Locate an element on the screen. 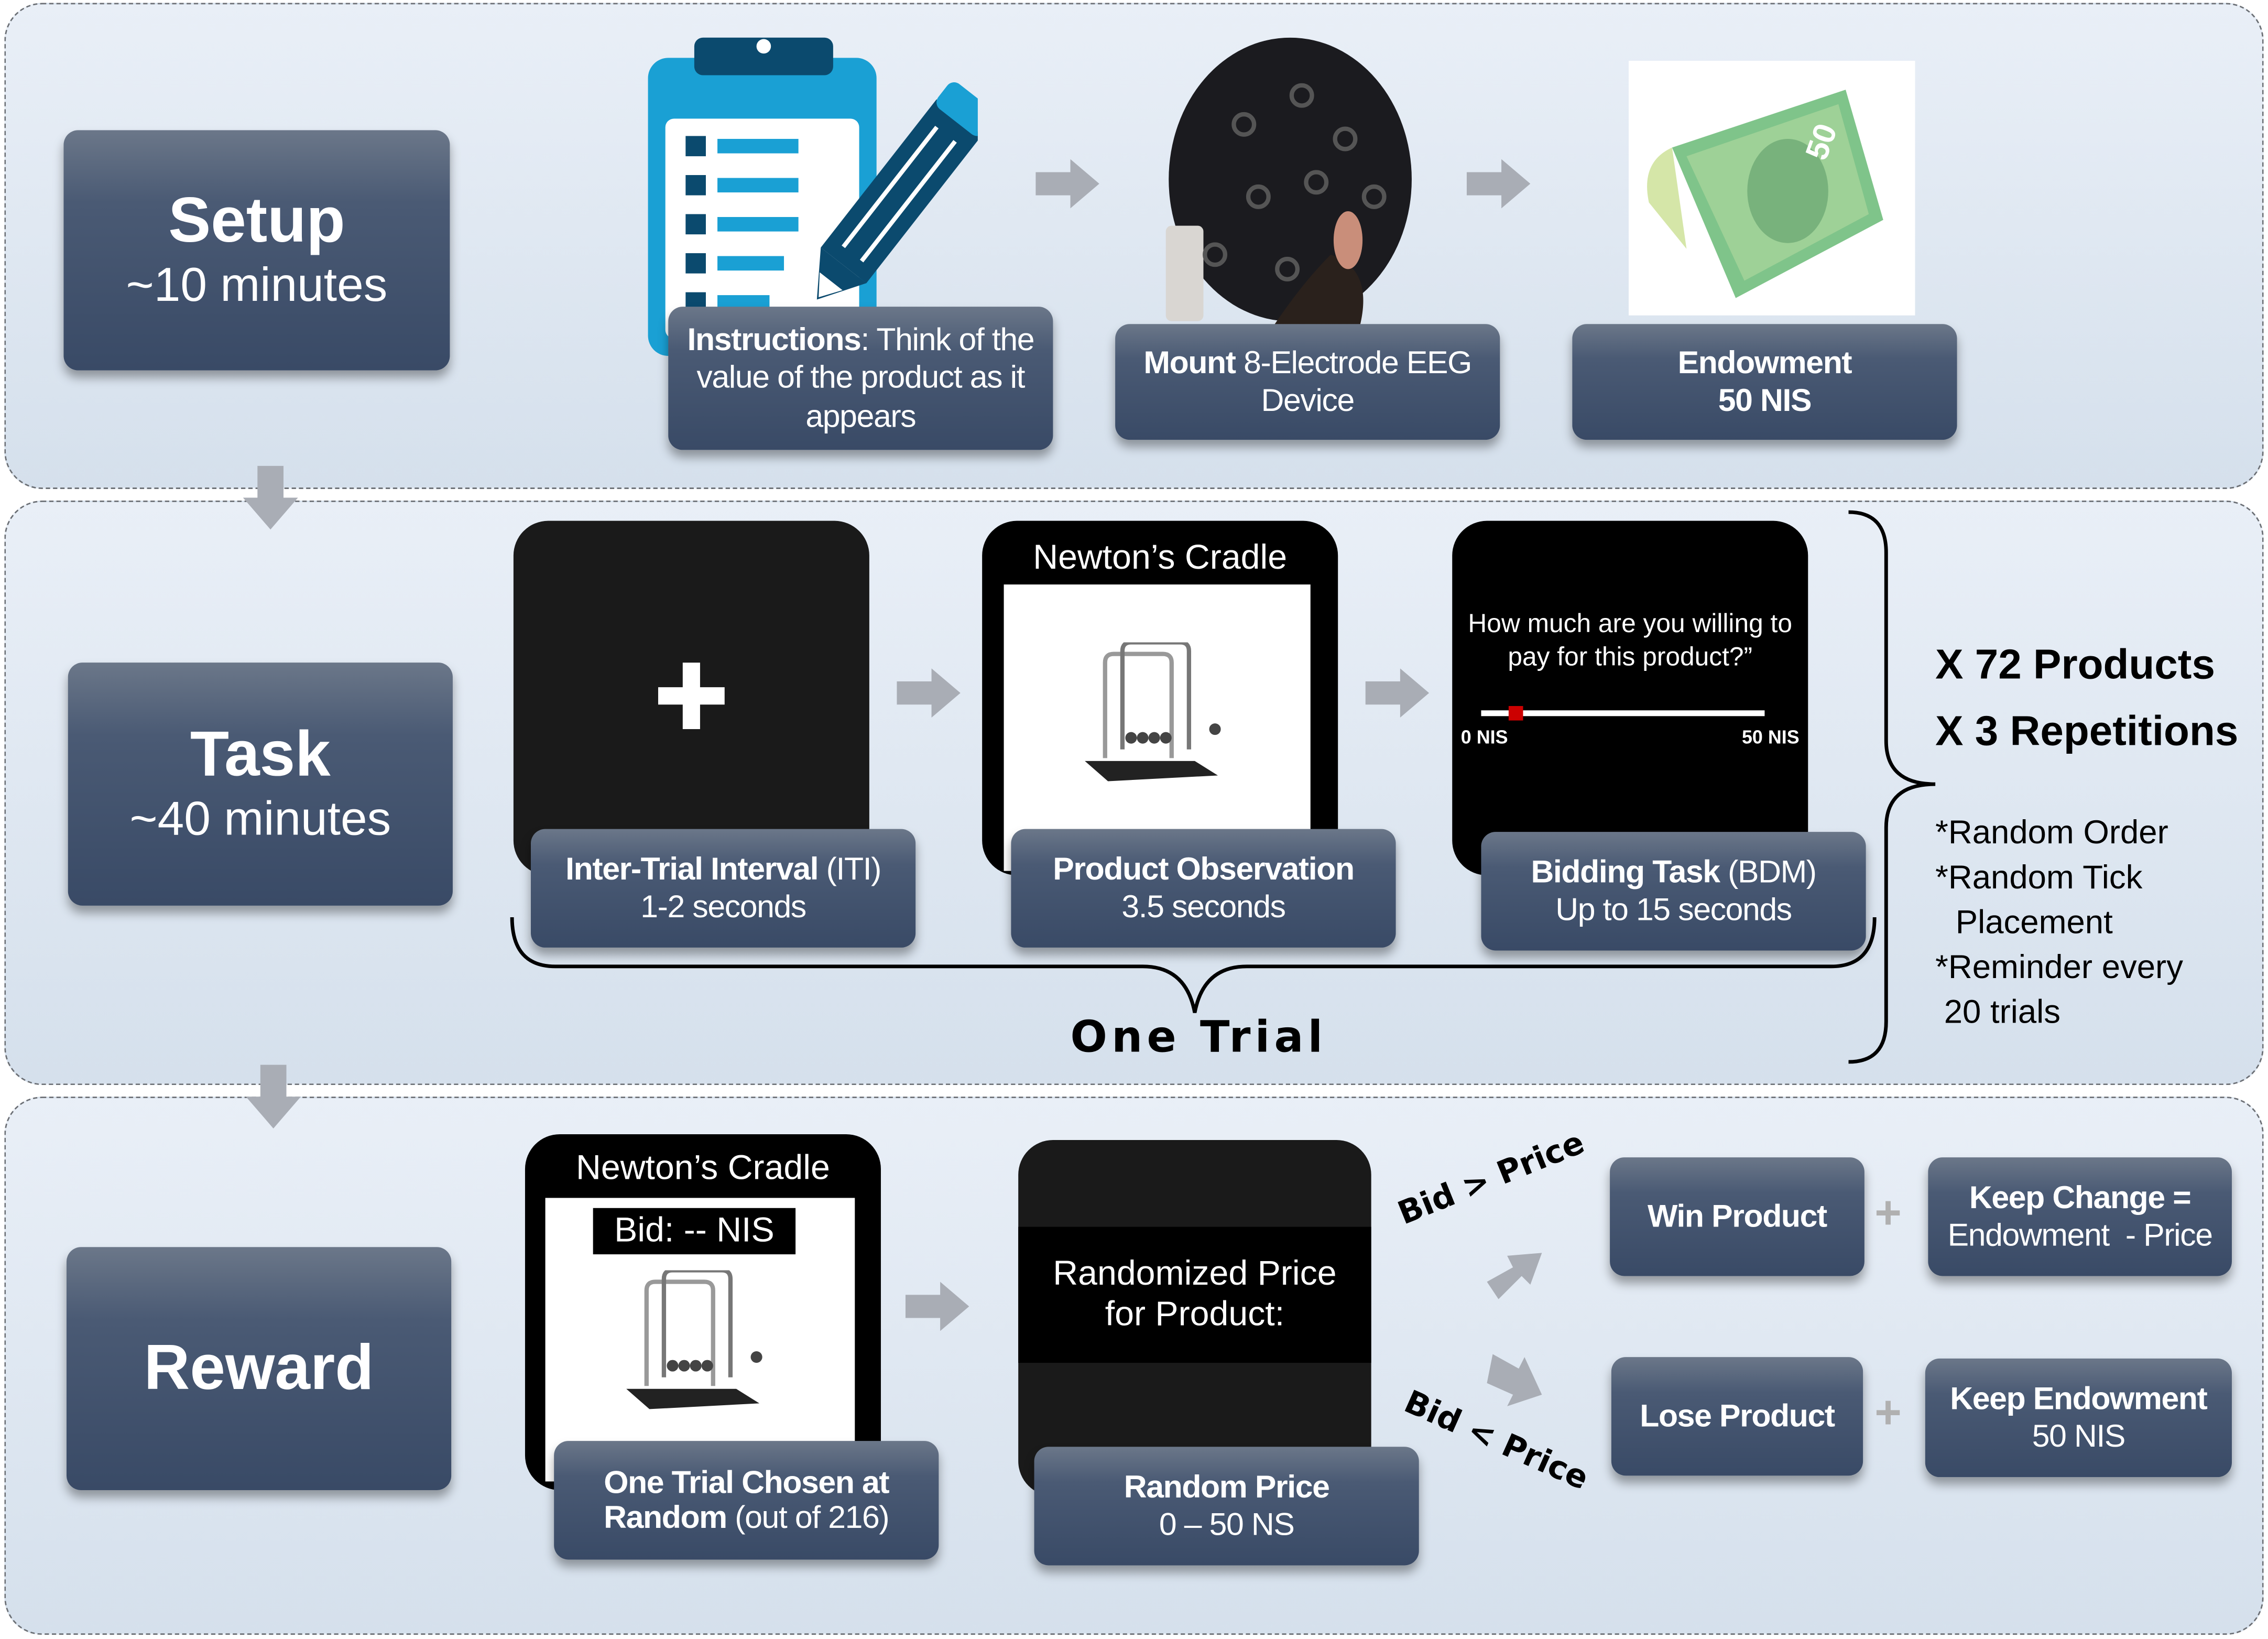  keep-change-title: Keep Change = is located at coordinates (2080, 1196).